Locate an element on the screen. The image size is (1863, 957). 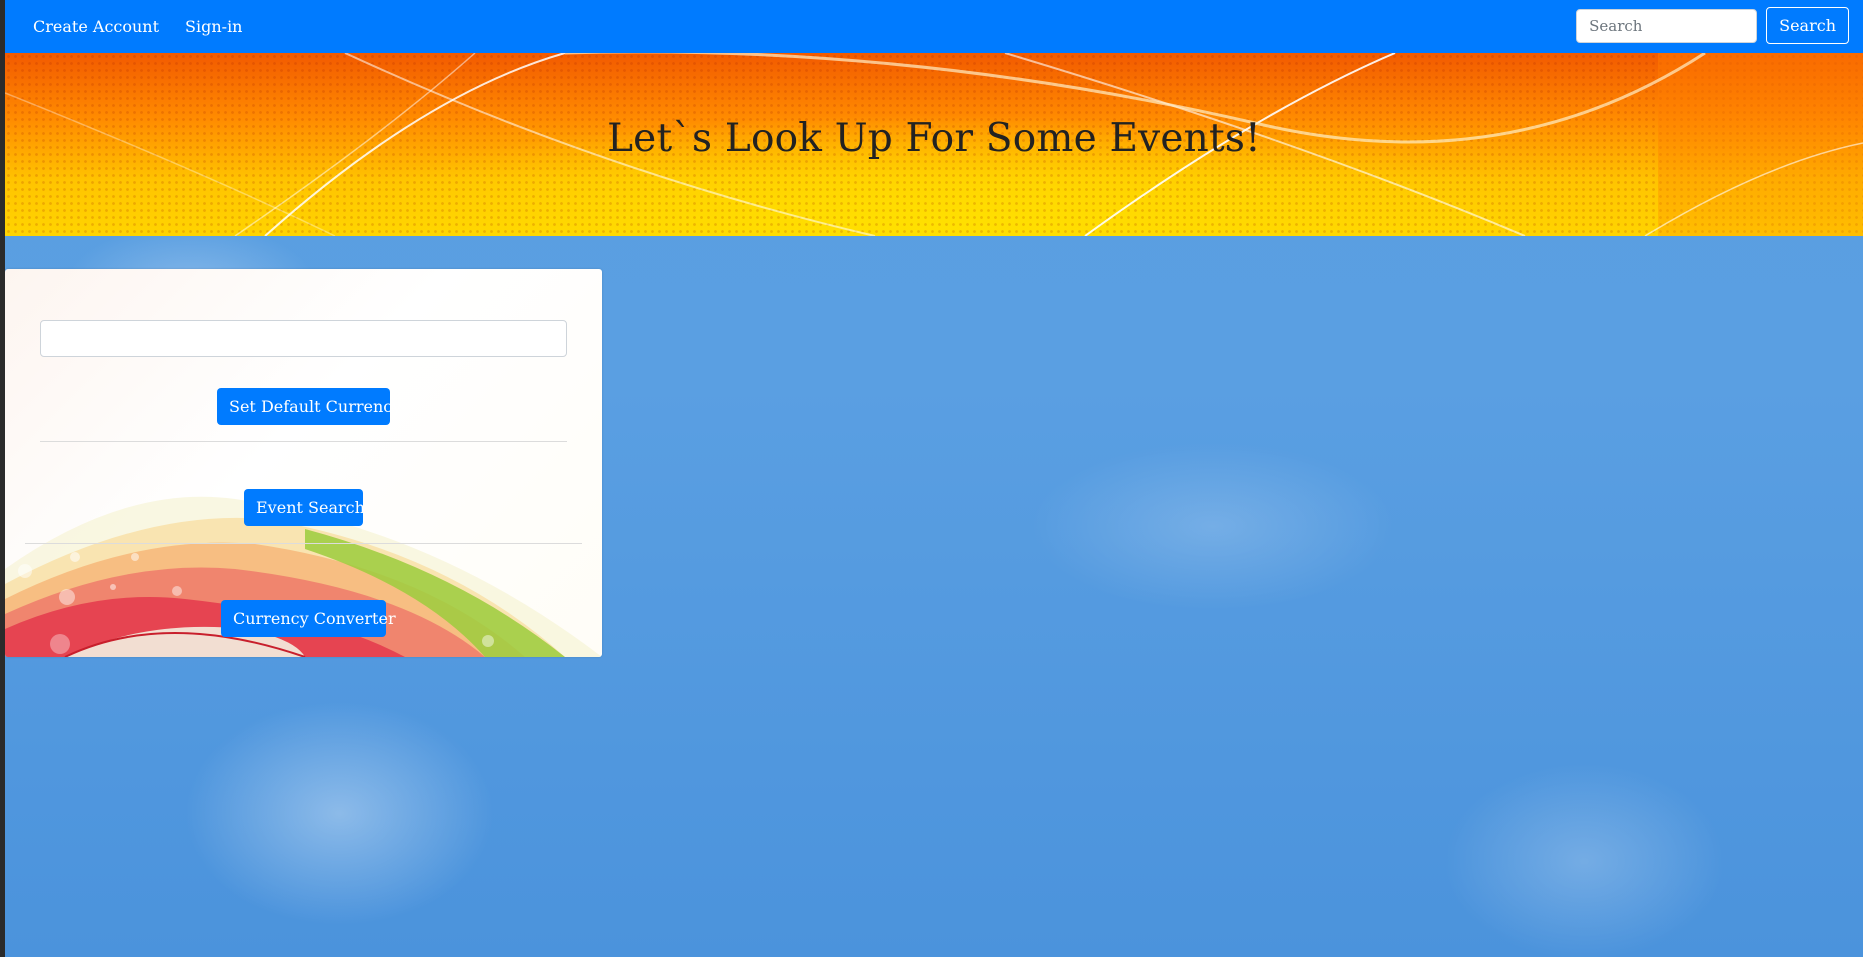
currency-converter-button: Currency Converter is located at coordinates (308, 618).